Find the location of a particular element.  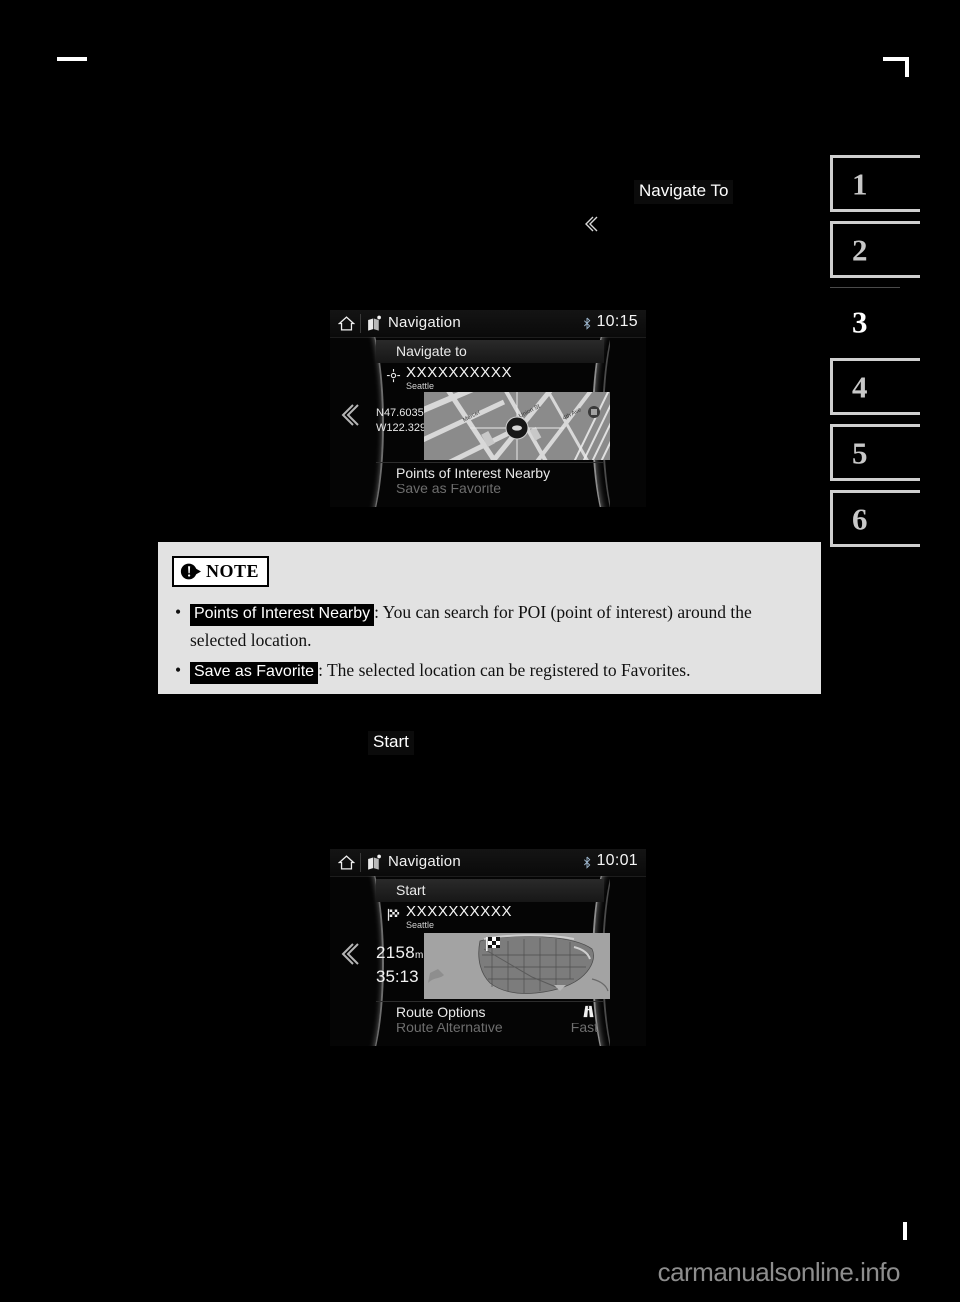

tab-divider is located at coordinates (865, 287).